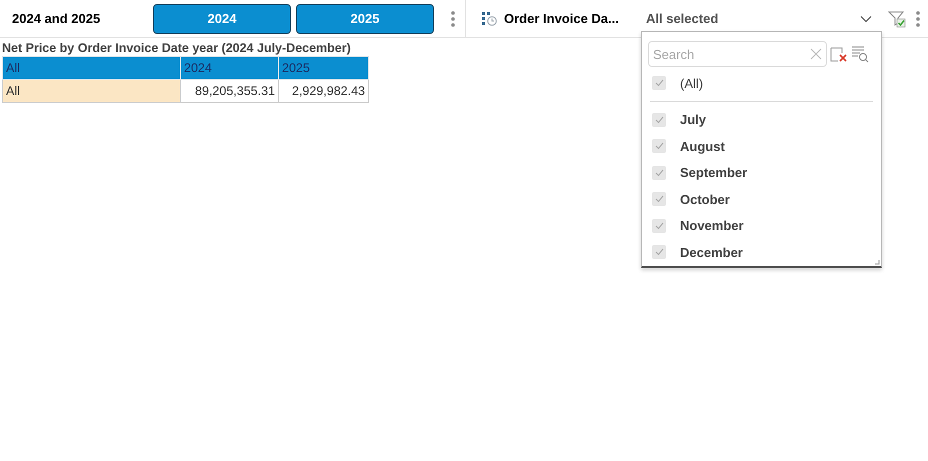 This screenshot has width=928, height=461. I want to click on list-search-icon, so click(860, 54).